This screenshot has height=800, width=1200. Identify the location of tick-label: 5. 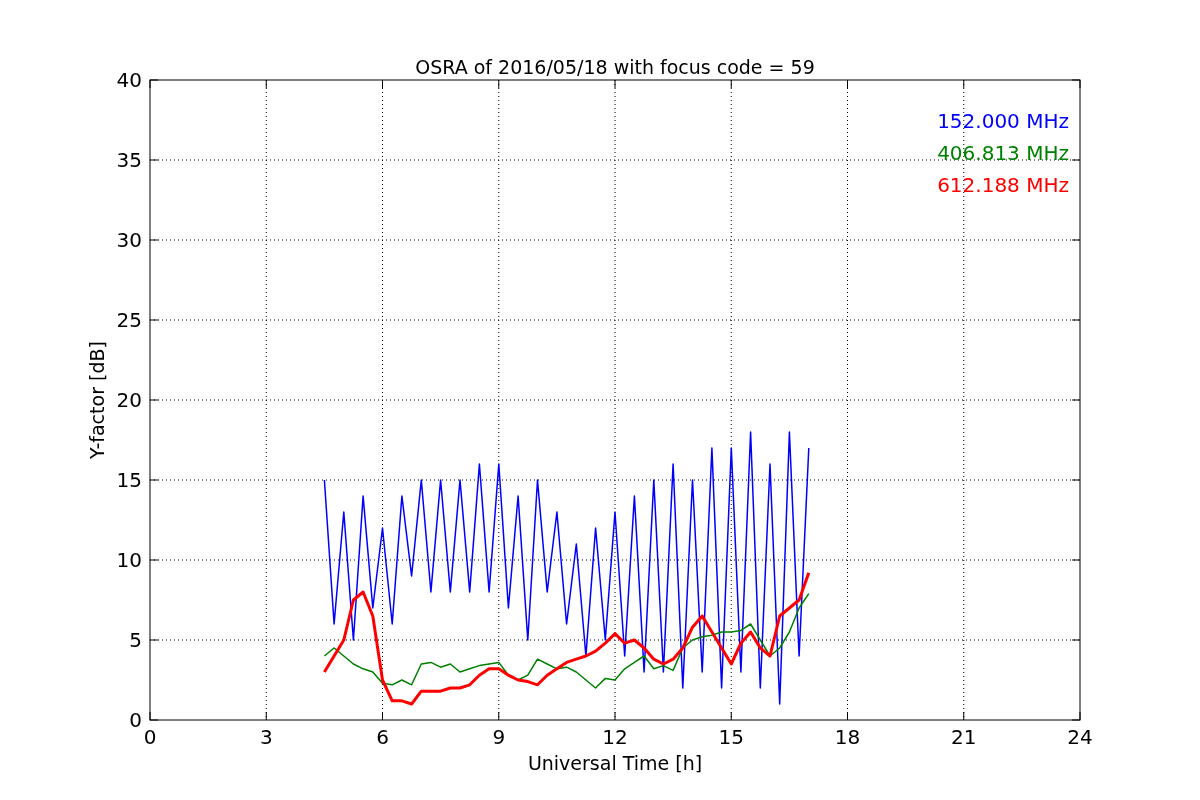
(135, 640).